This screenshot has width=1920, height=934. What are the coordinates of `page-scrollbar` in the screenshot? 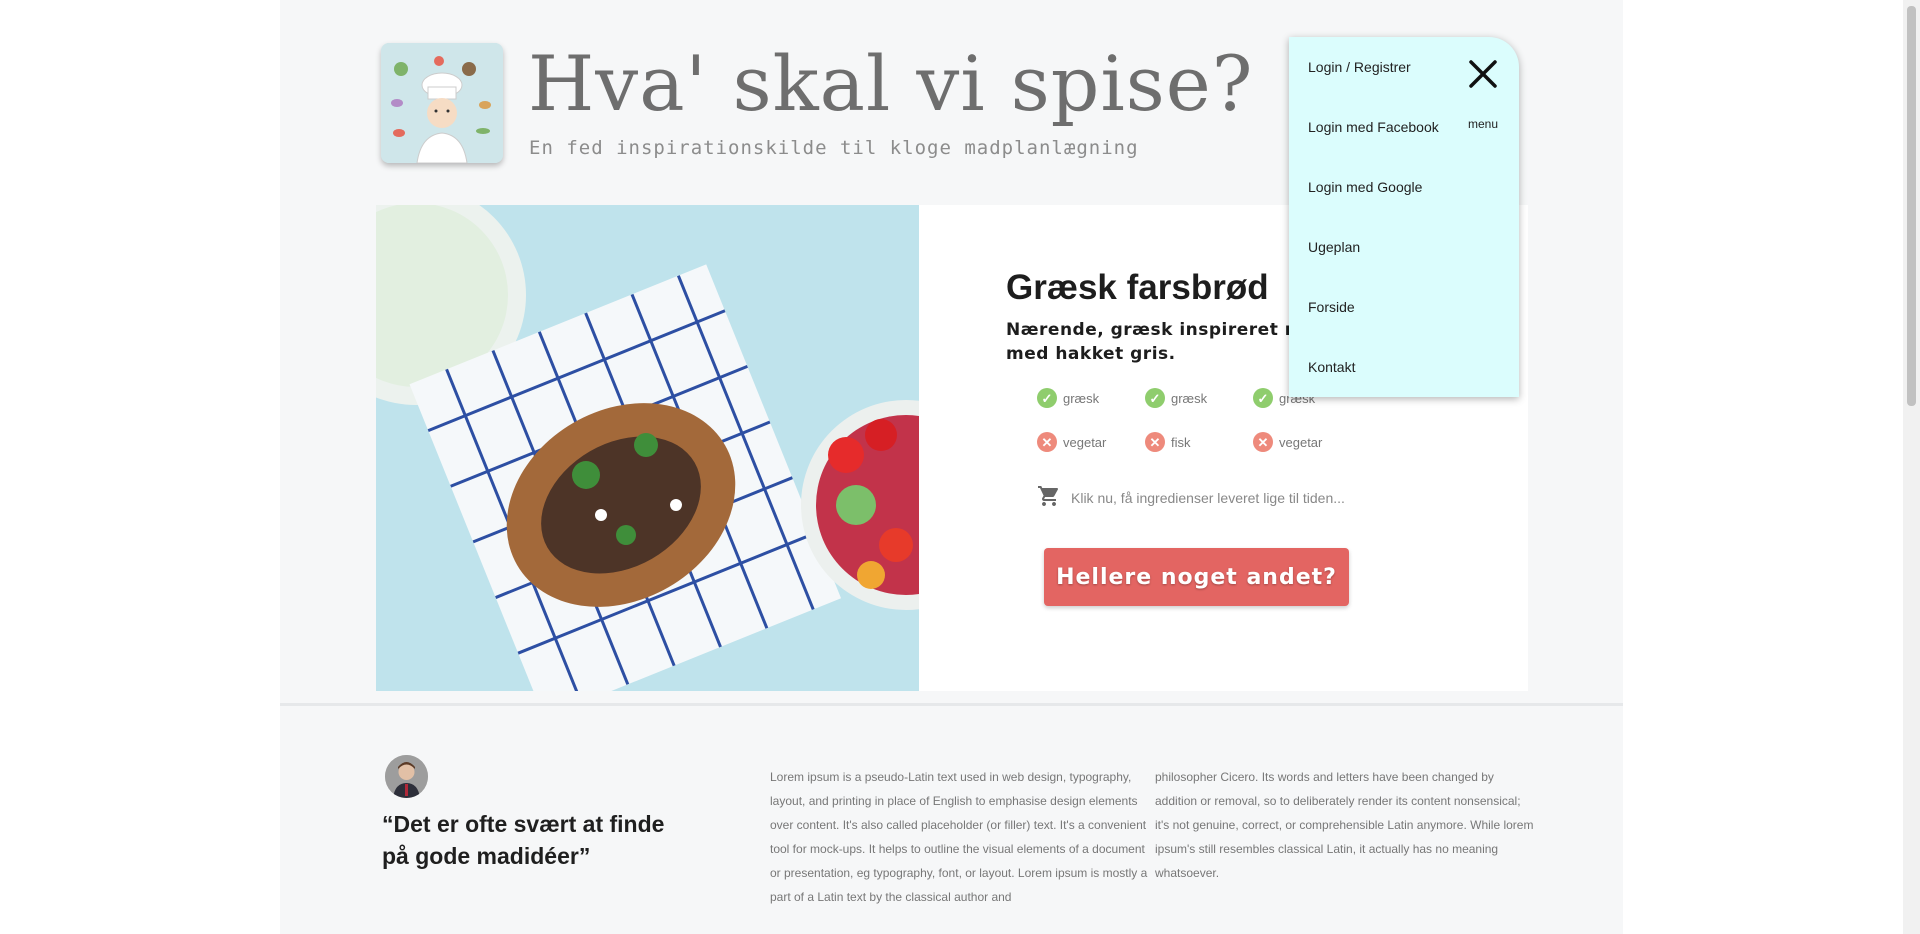 It's located at (1911, 467).